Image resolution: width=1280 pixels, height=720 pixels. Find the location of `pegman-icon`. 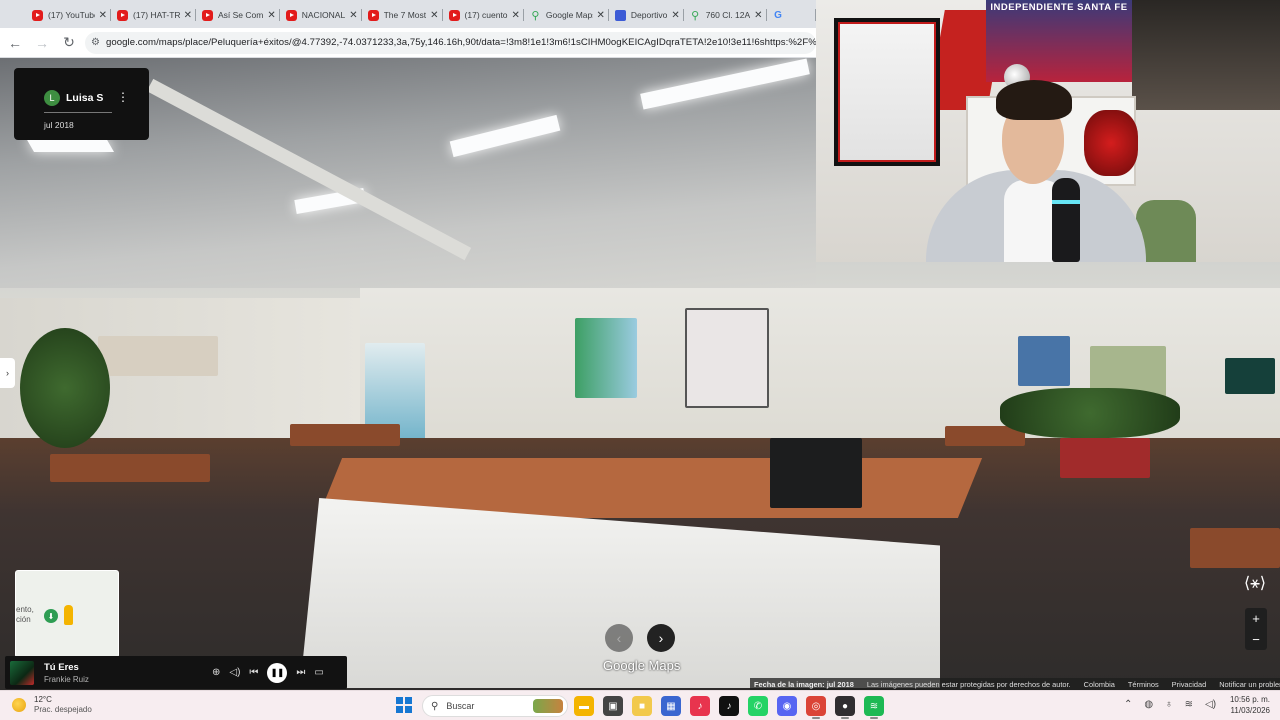

pegman-icon is located at coordinates (68, 615).